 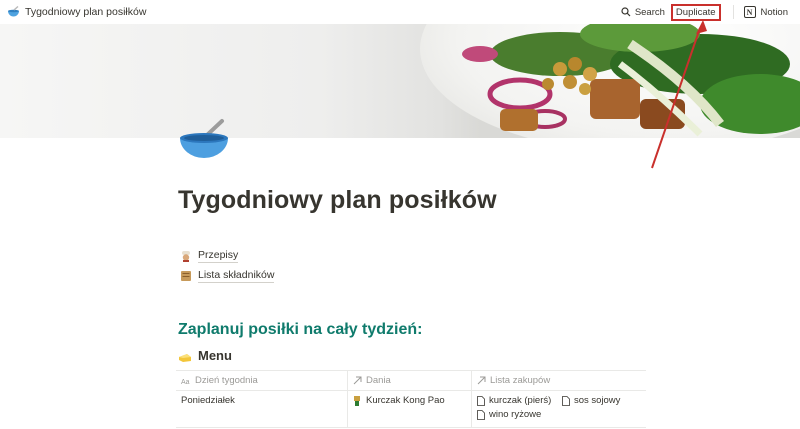 I want to click on dish-label: Kurczak Kong Pao, so click(x=405, y=400).